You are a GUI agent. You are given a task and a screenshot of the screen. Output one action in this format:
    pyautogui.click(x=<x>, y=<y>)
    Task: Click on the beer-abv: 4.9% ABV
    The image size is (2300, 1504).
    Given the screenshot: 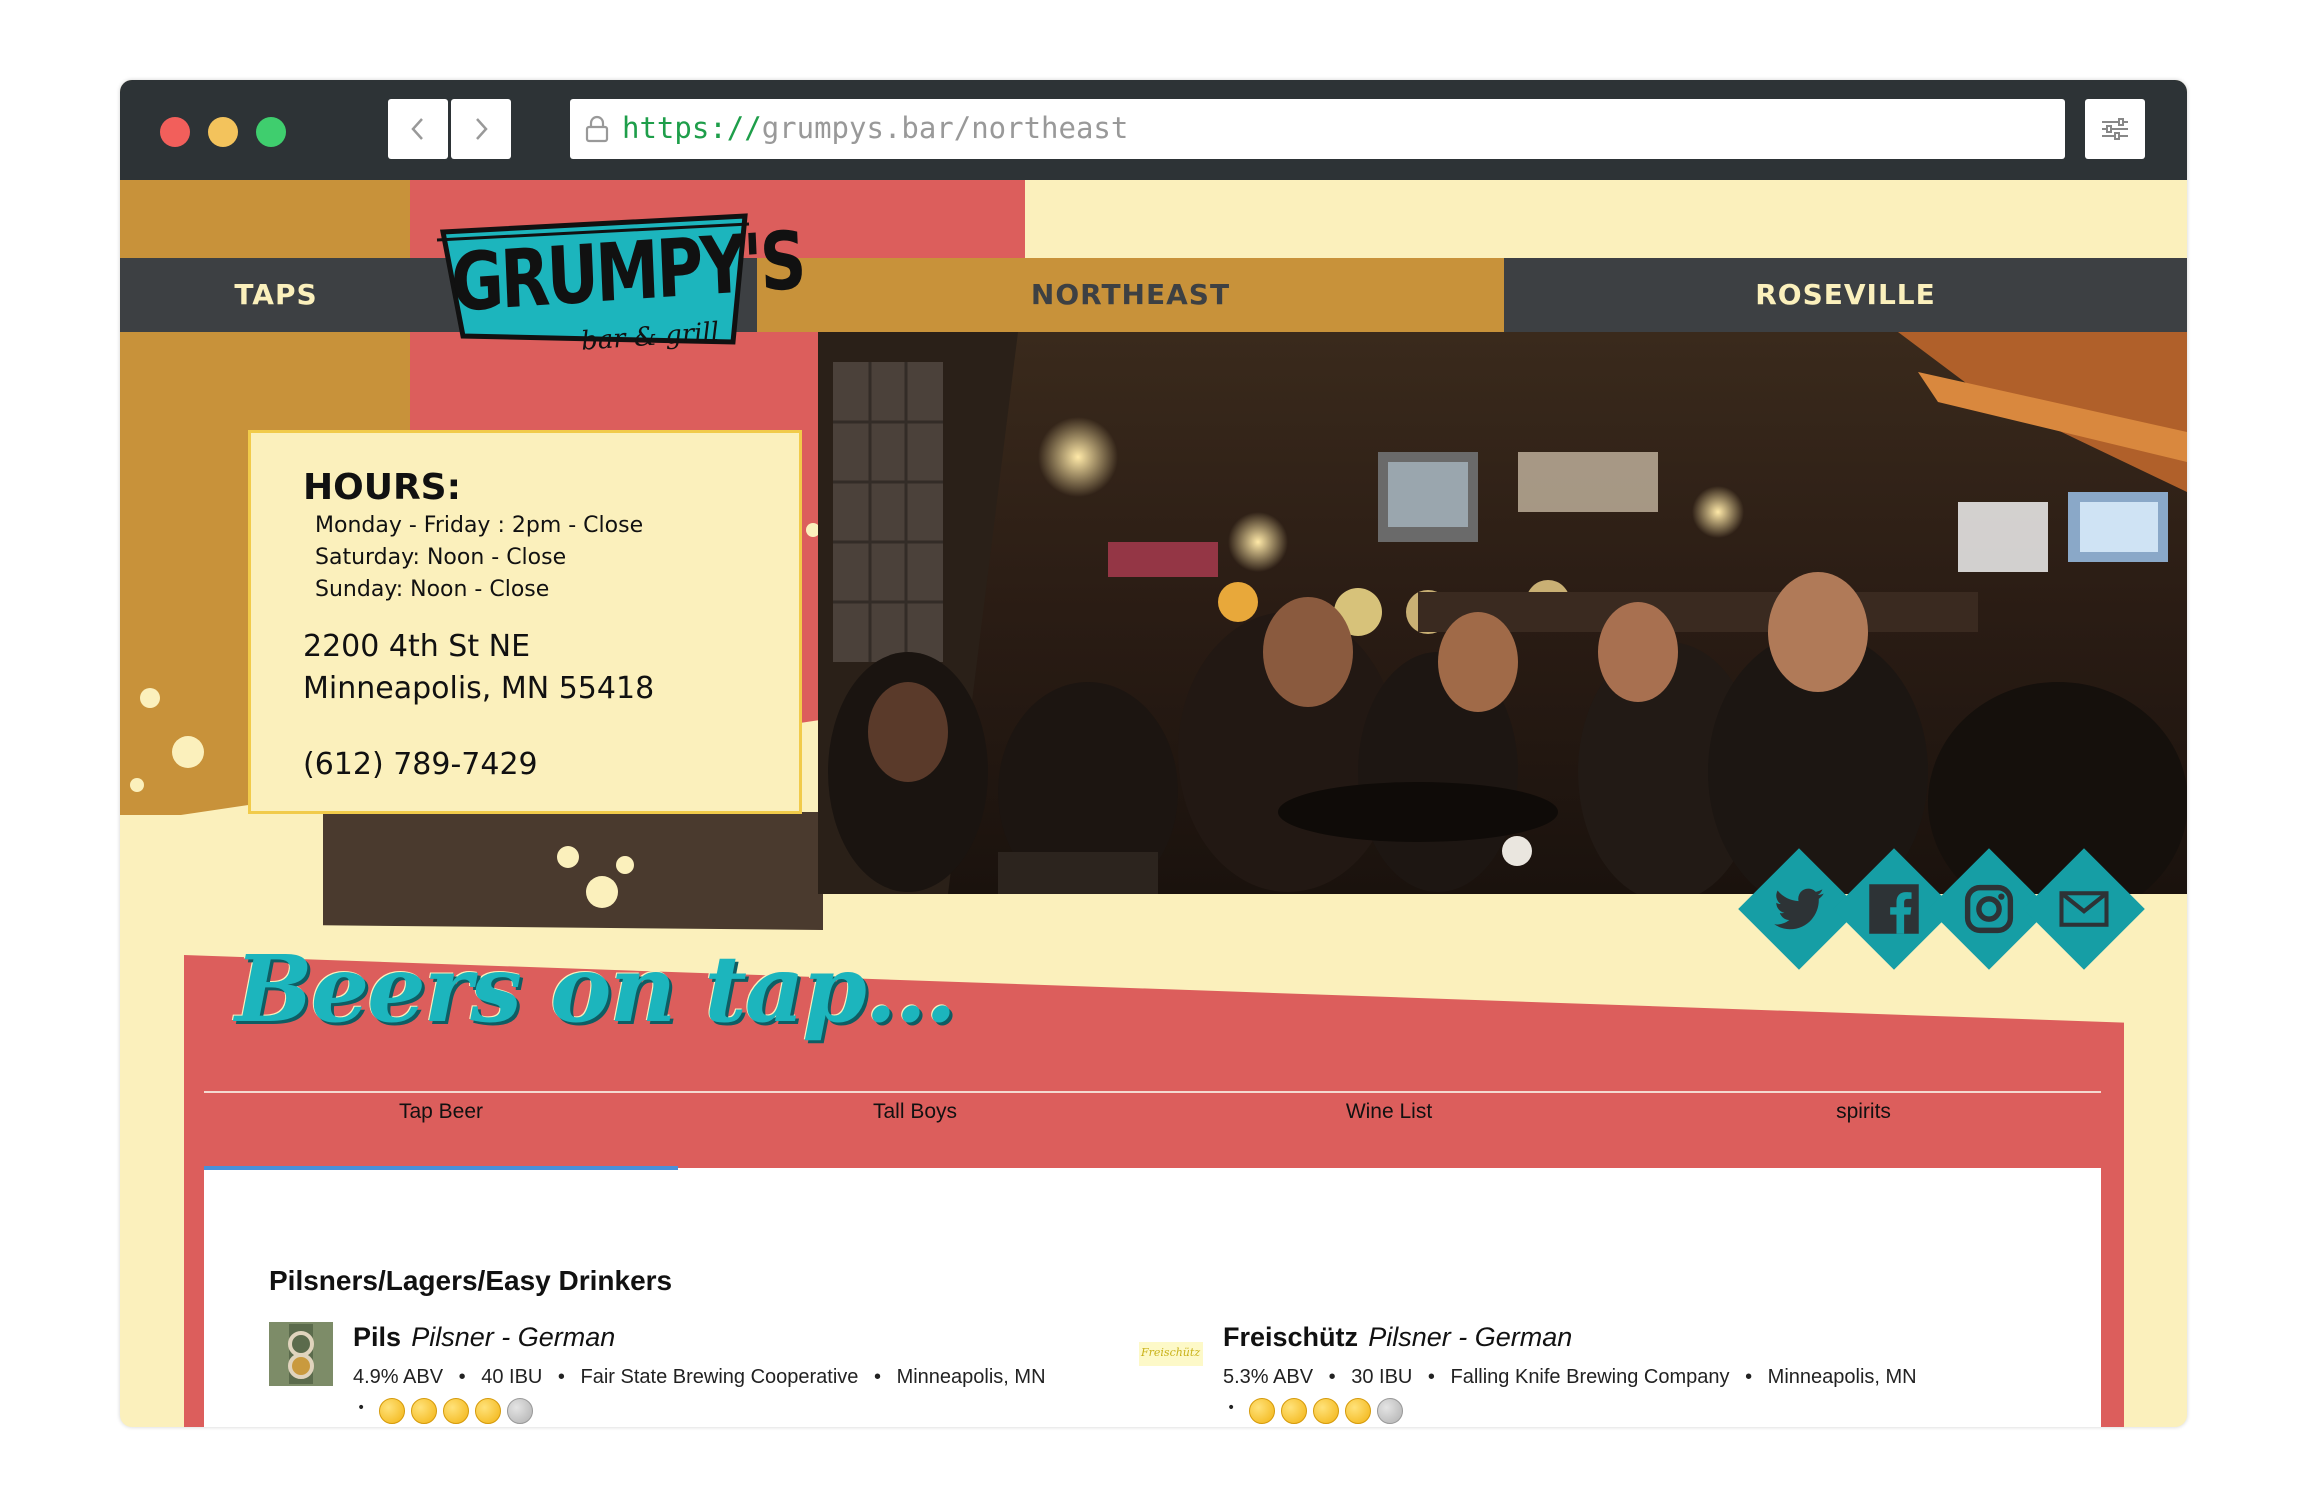 What is the action you would take?
    pyautogui.click(x=398, y=1377)
    